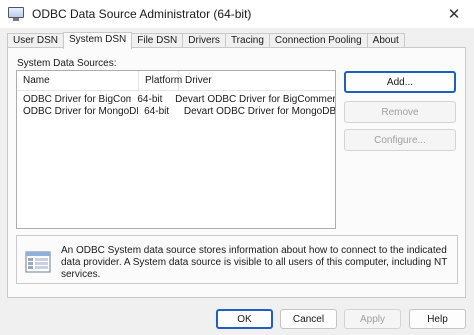 This screenshot has height=335, width=474. What do you see at coordinates (16, 14) in the screenshot?
I see `odbc-monitor-icon` at bounding box center [16, 14].